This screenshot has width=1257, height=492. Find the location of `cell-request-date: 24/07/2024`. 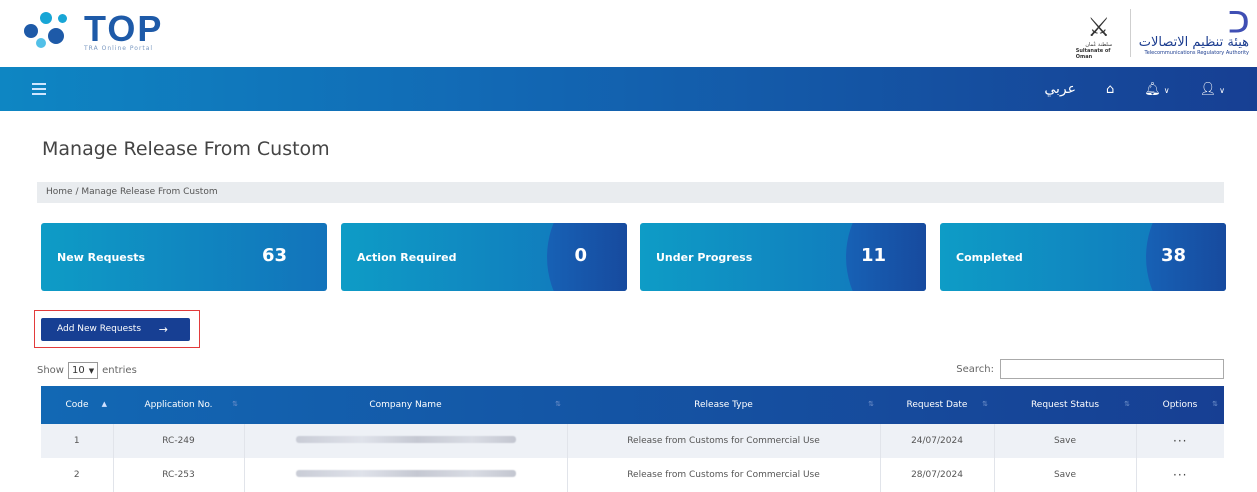

cell-request-date: 24/07/2024 is located at coordinates (937, 441).